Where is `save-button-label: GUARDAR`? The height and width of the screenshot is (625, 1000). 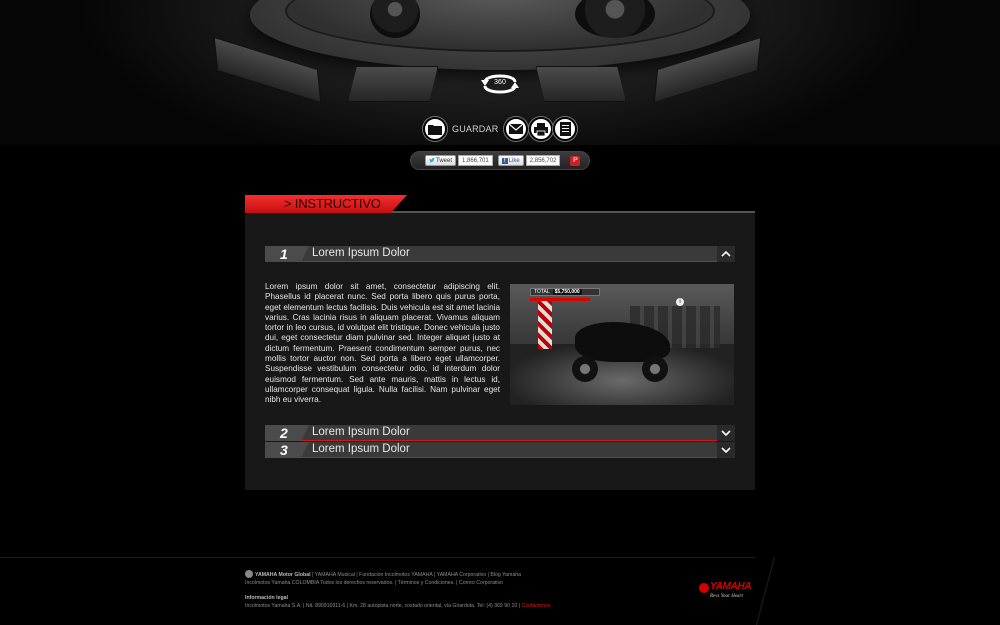 save-button-label: GUARDAR is located at coordinates (475, 129).